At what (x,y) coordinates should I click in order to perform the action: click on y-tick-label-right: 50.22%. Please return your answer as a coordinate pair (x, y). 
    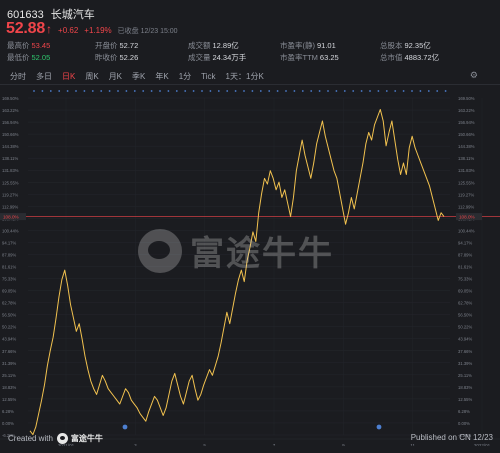
    Looking at the image, I should click on (465, 327).